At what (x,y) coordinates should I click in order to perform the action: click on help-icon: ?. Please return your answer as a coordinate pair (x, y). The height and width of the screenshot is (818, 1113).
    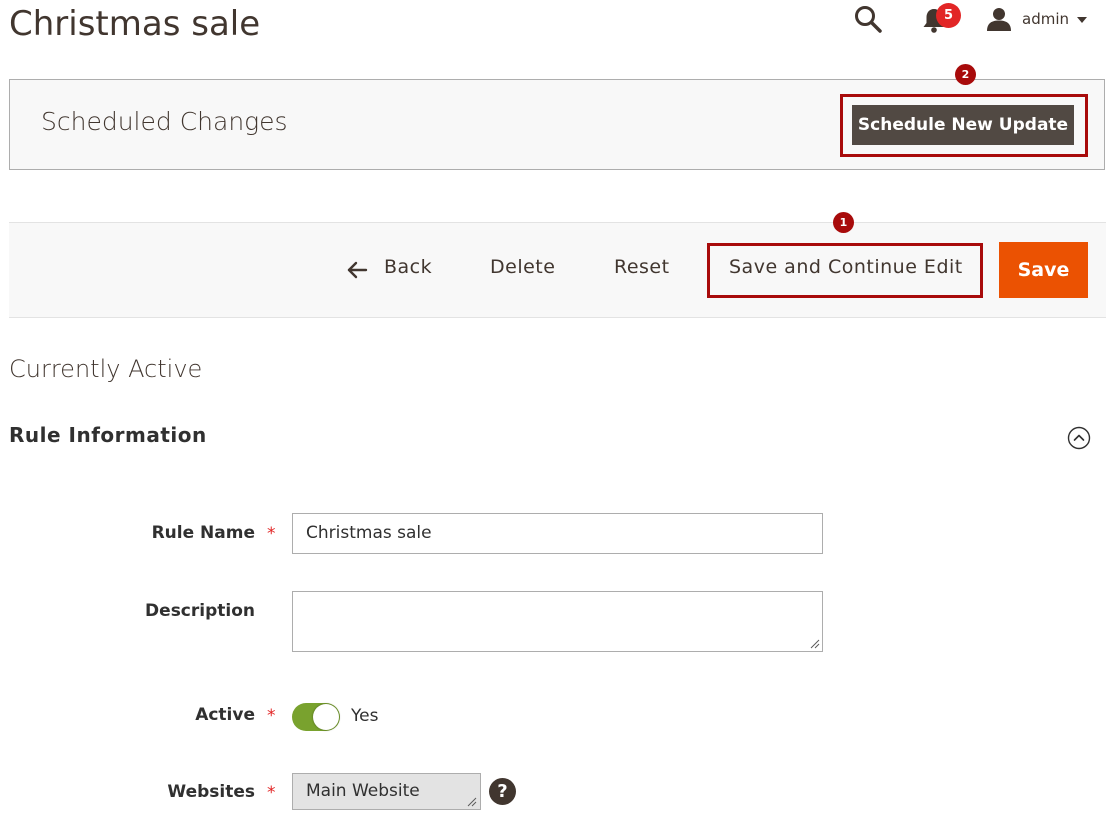
    Looking at the image, I should click on (502, 791).